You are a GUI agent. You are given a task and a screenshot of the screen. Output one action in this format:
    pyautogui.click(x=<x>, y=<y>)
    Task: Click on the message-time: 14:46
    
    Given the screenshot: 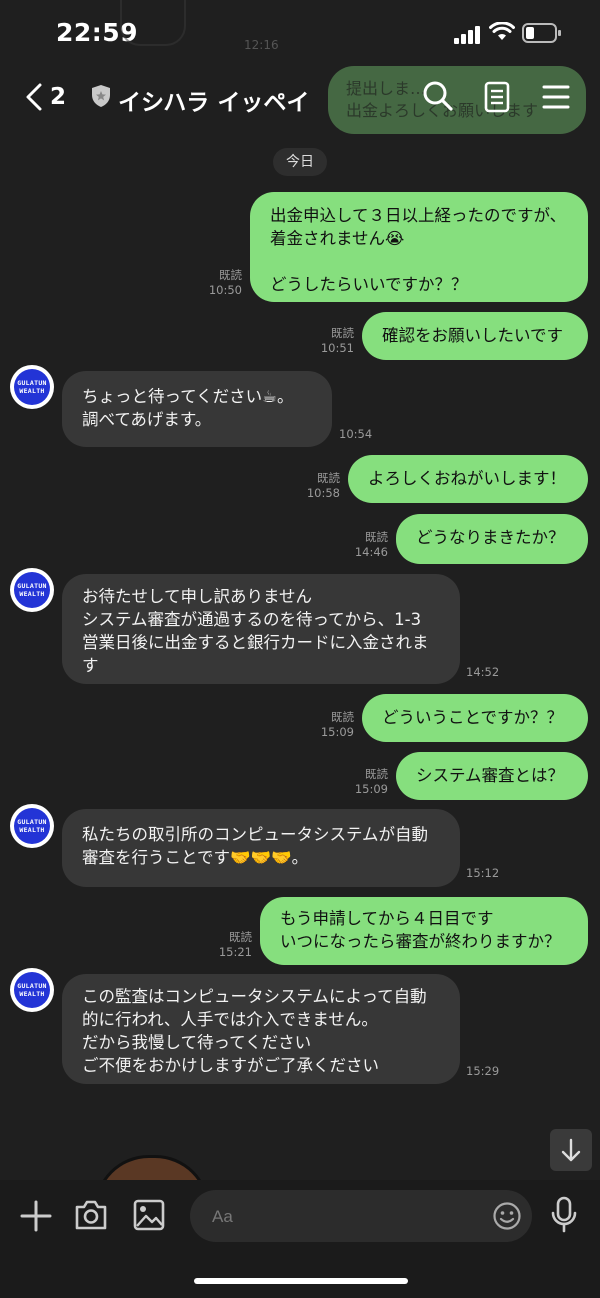 What is the action you would take?
    pyautogui.click(x=371, y=552)
    